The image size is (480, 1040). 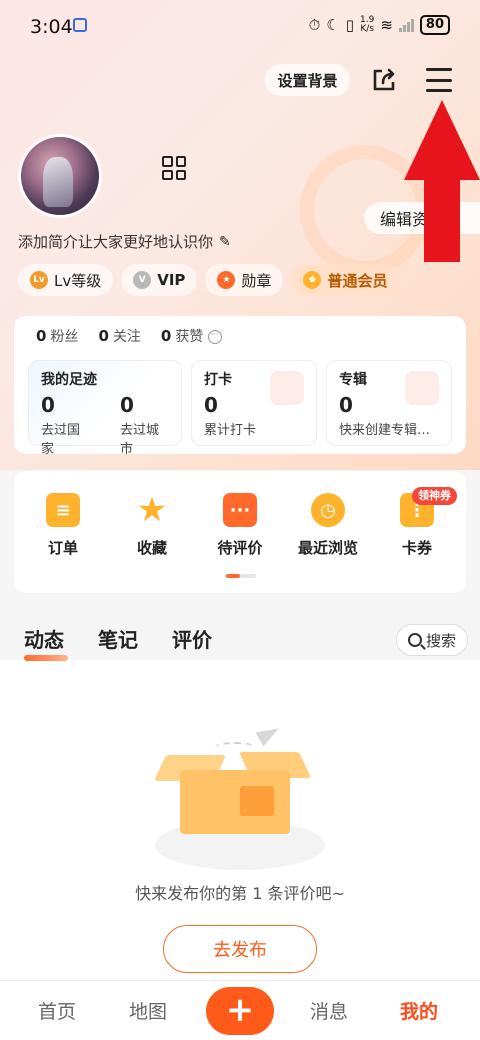 What do you see at coordinates (51, 27) in the screenshot?
I see `status-time: 3:04` at bounding box center [51, 27].